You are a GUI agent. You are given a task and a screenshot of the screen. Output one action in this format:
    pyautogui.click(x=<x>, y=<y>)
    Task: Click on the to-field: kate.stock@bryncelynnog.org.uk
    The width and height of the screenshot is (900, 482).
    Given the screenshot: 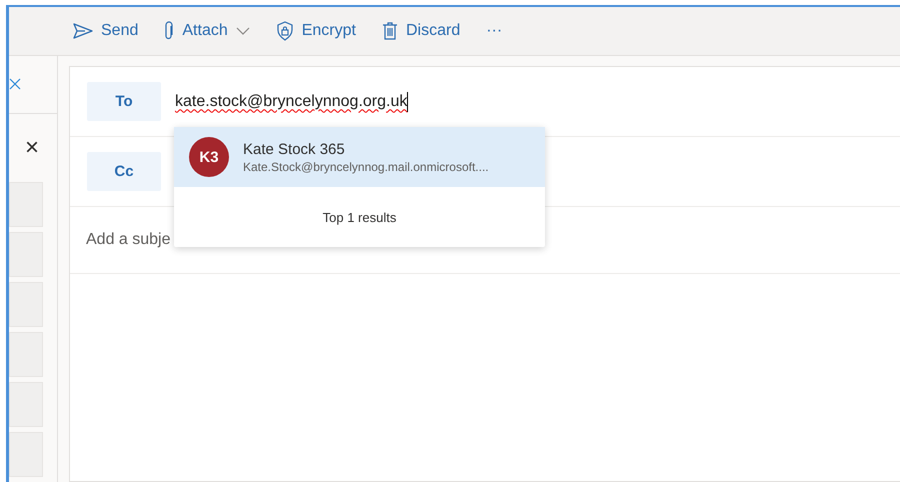 What is the action you would take?
    pyautogui.click(x=291, y=102)
    